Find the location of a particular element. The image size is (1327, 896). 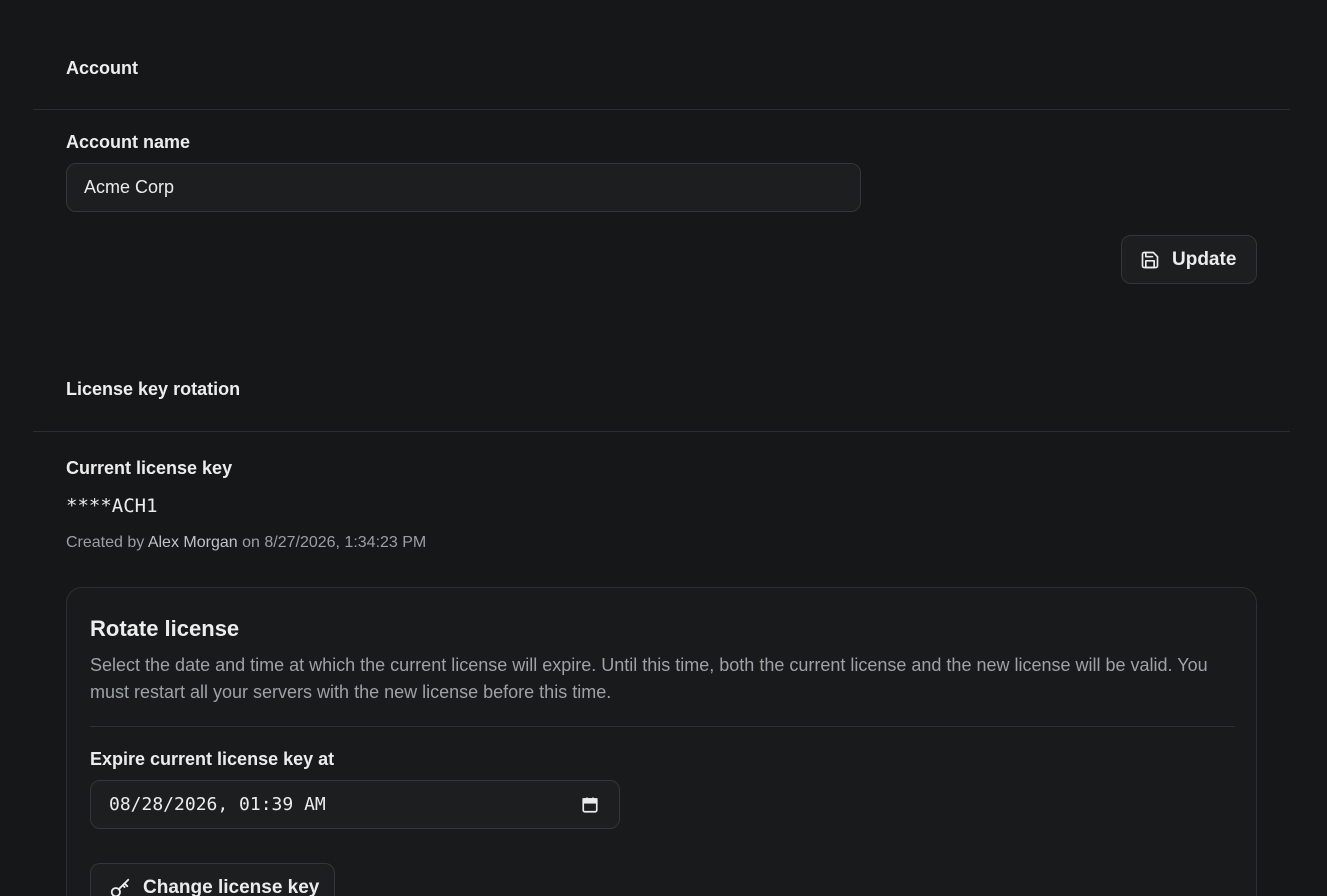

update-button: Update is located at coordinates (1189, 259).